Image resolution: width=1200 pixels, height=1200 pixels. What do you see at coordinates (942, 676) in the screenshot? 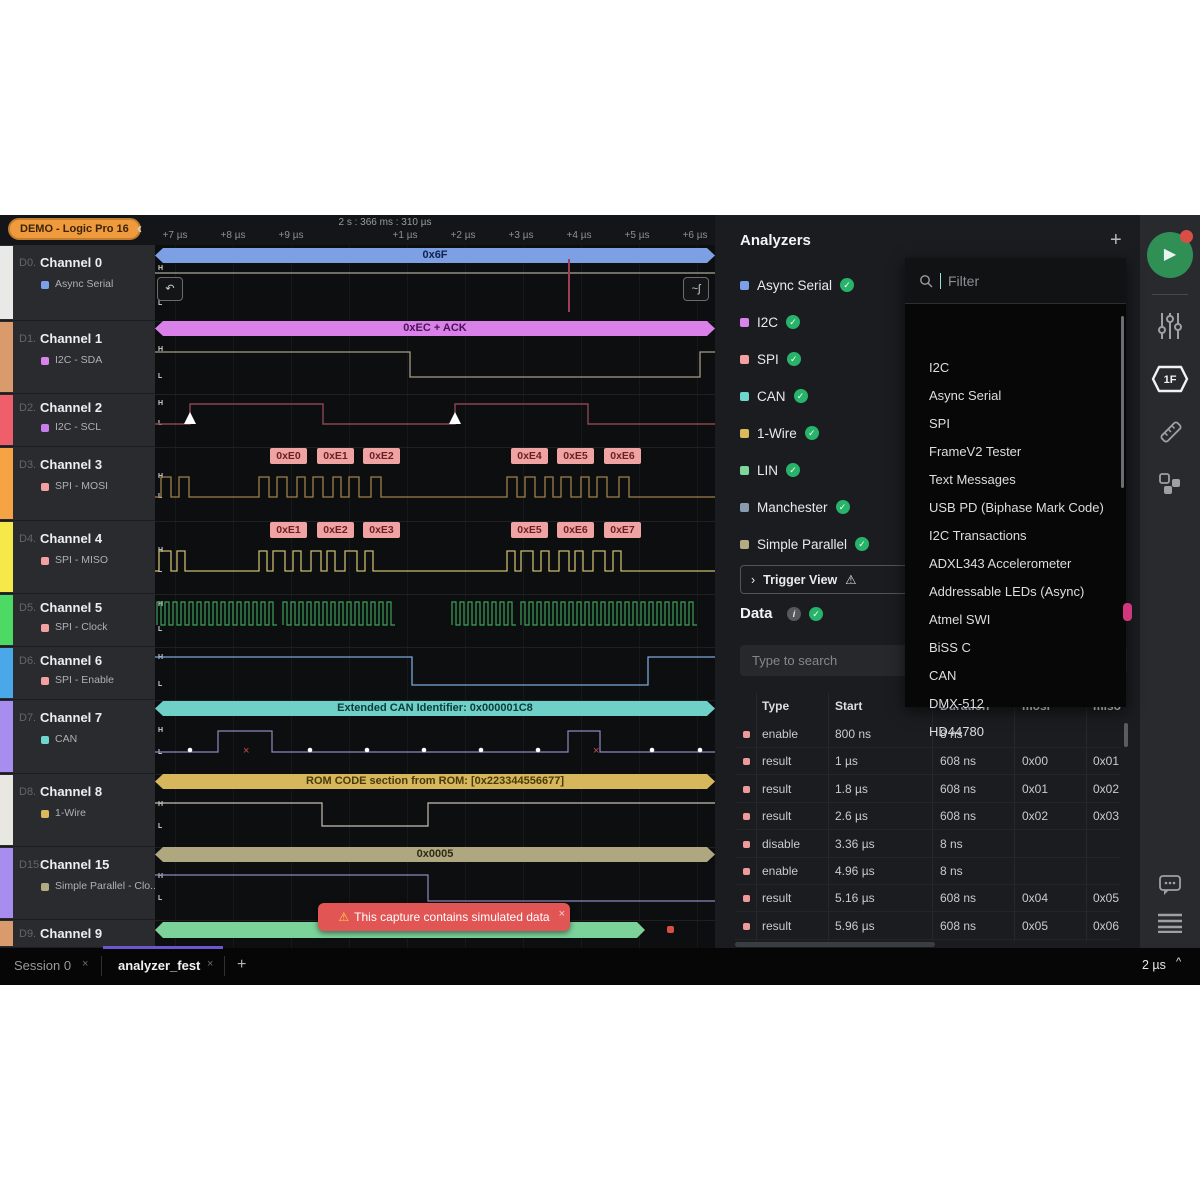
I see `dropdown-item: CAN` at bounding box center [942, 676].